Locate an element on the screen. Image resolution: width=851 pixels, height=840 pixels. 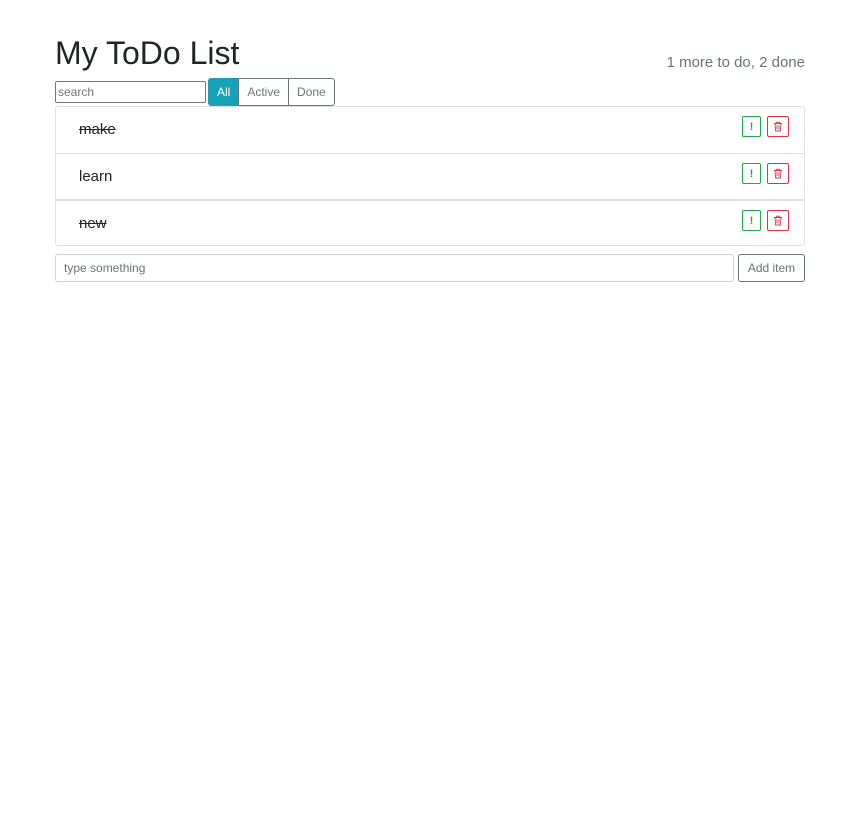
todo-list: make ! learn ! new ! is located at coordinates (430, 176).